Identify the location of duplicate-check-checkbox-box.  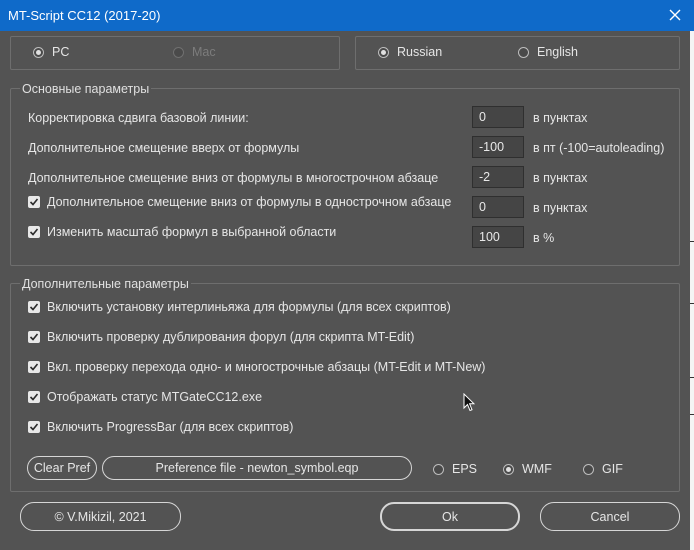
(34, 337).